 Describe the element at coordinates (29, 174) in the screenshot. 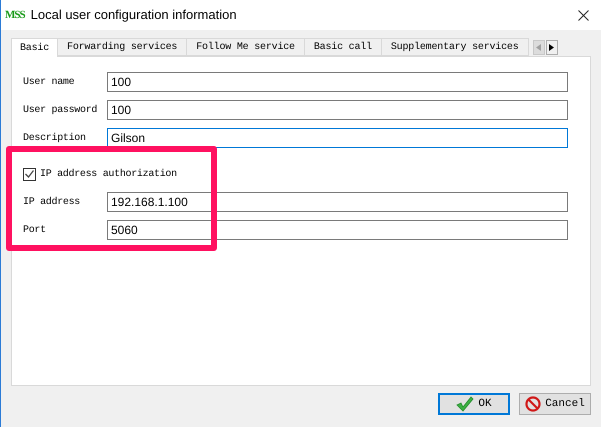

I see `checkbox` at that location.